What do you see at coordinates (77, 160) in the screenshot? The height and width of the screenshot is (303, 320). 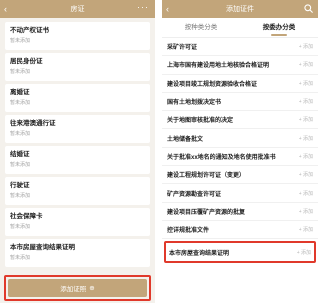 I see `certificate-card: 结婚证 暂未添加` at bounding box center [77, 160].